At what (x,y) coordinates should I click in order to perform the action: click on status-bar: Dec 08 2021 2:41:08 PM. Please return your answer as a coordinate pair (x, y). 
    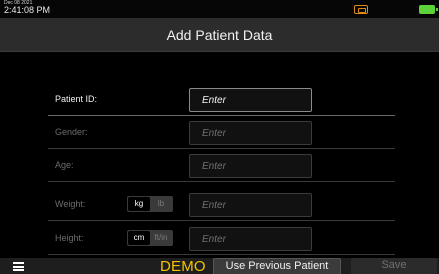
    Looking at the image, I should click on (219, 9).